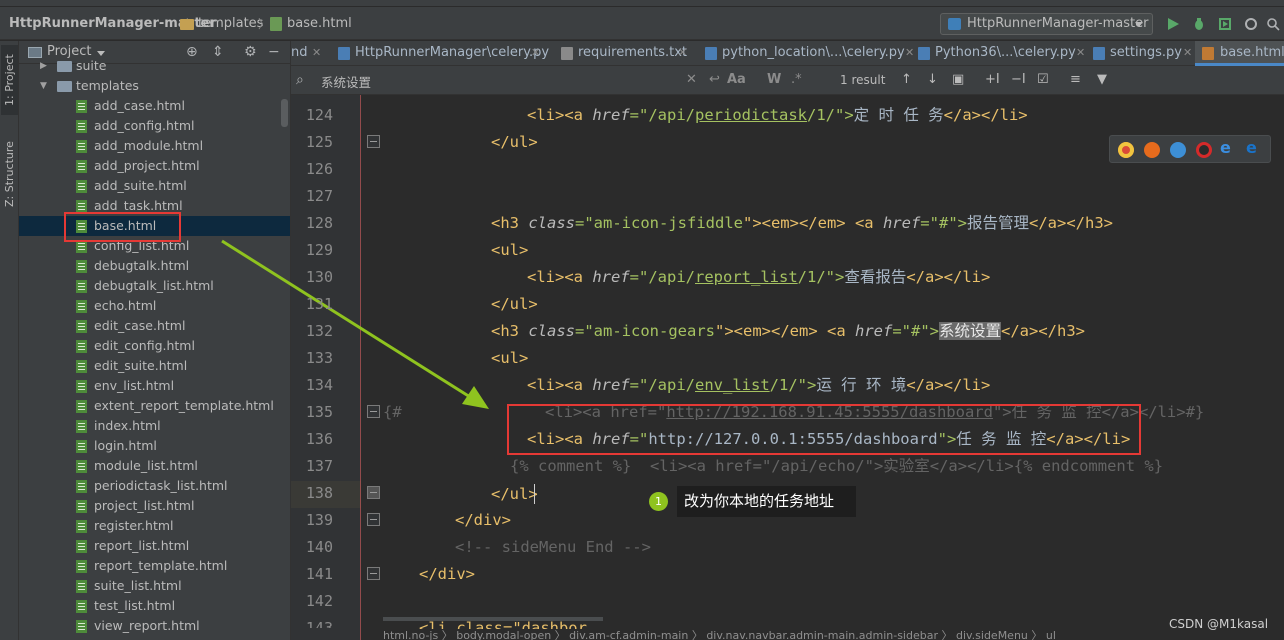  I want to click on tab-structure-tool: Z: Structure, so click(9, 174).